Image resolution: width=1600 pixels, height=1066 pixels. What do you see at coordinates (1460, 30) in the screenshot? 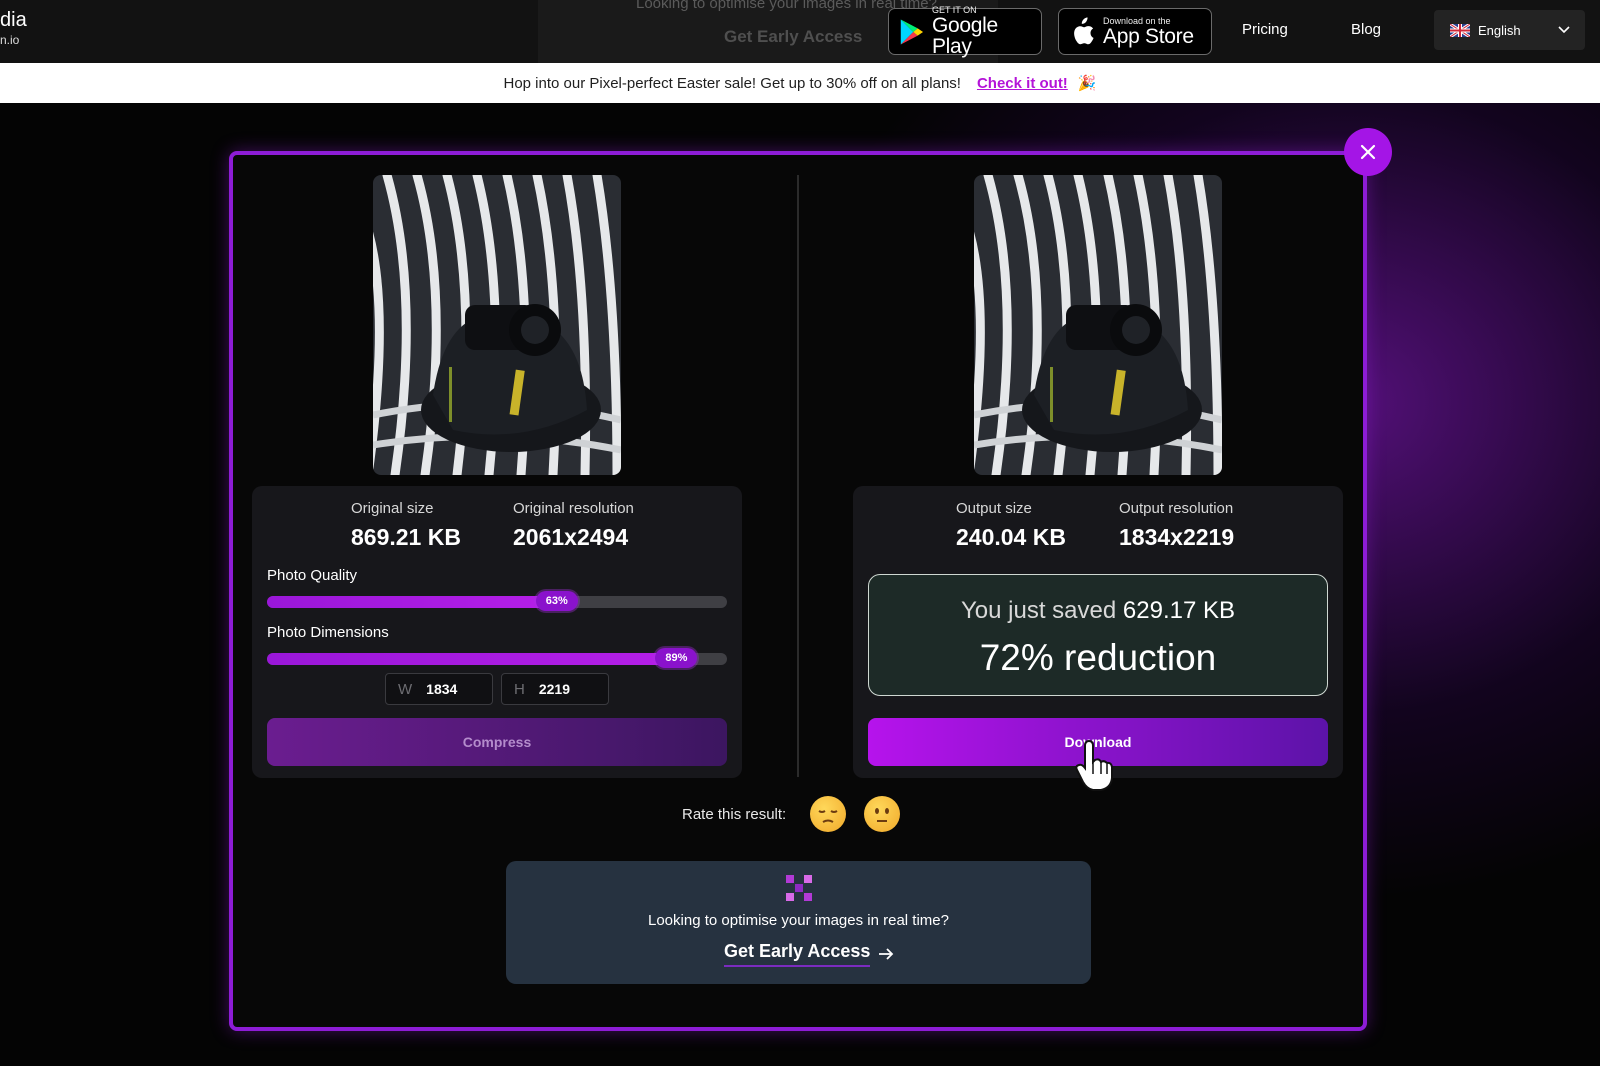
I see `uk-flag-icon` at bounding box center [1460, 30].